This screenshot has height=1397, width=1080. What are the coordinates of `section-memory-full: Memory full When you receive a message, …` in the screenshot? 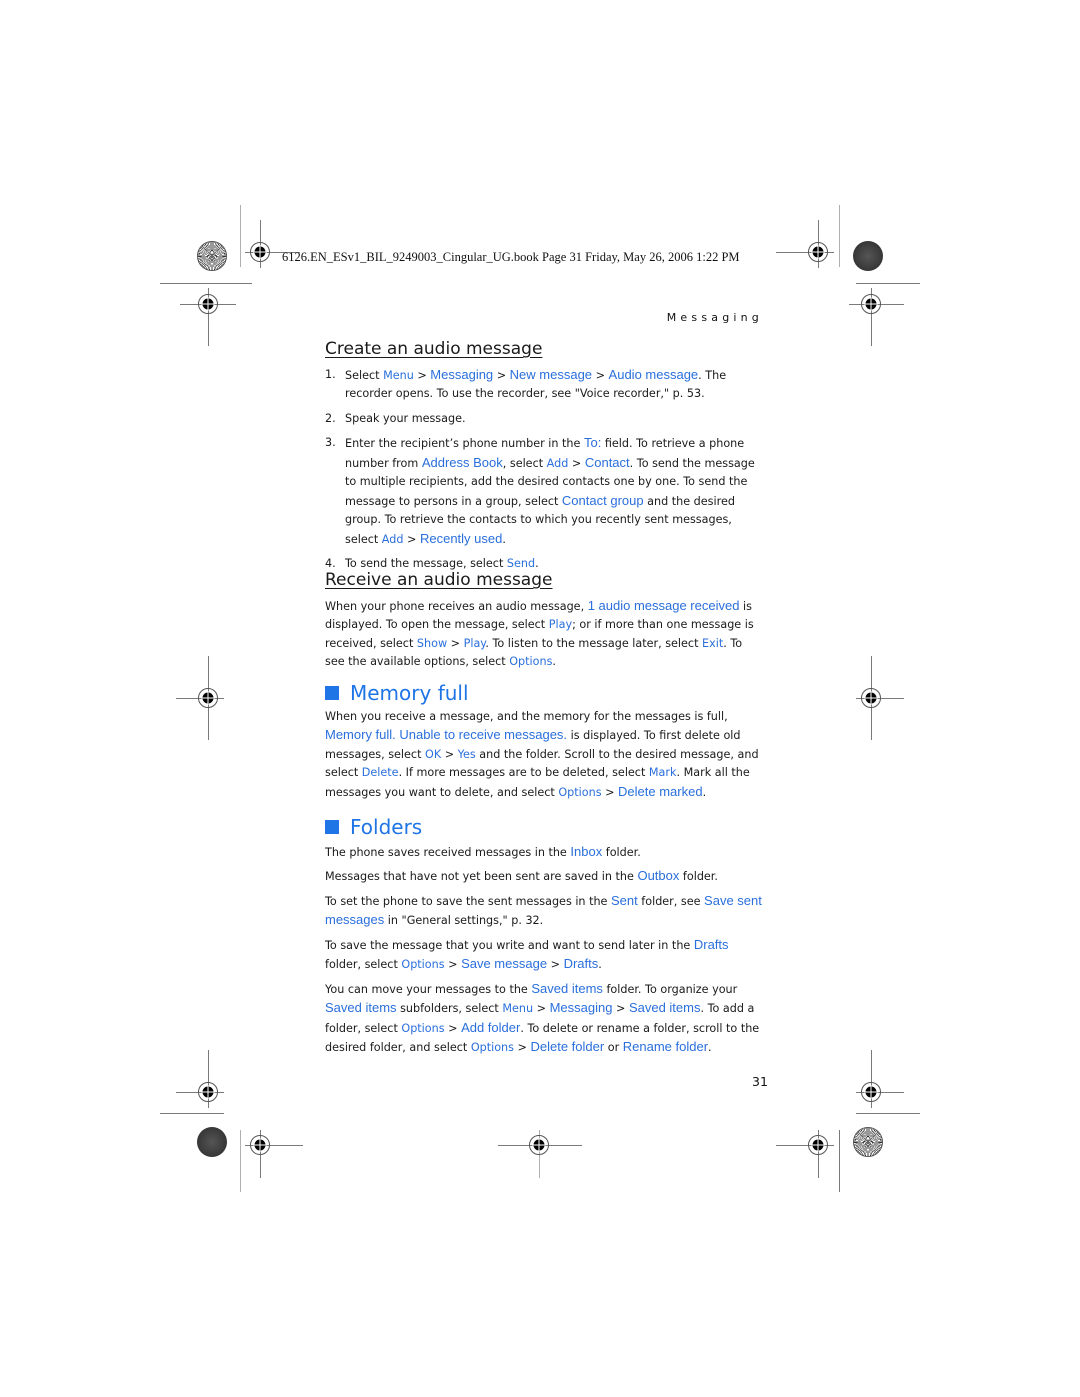 It's located at (545, 742).